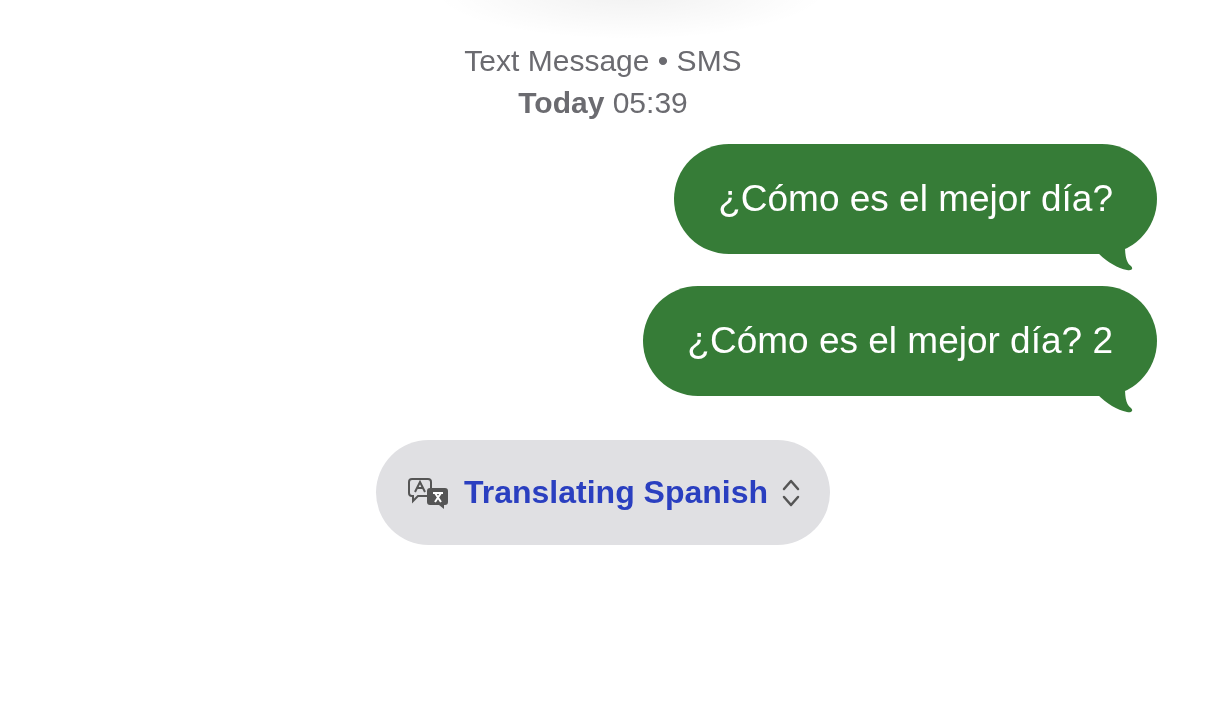 This screenshot has width=1206, height=707. What do you see at coordinates (428, 492) in the screenshot?
I see `translate-icon` at bounding box center [428, 492].